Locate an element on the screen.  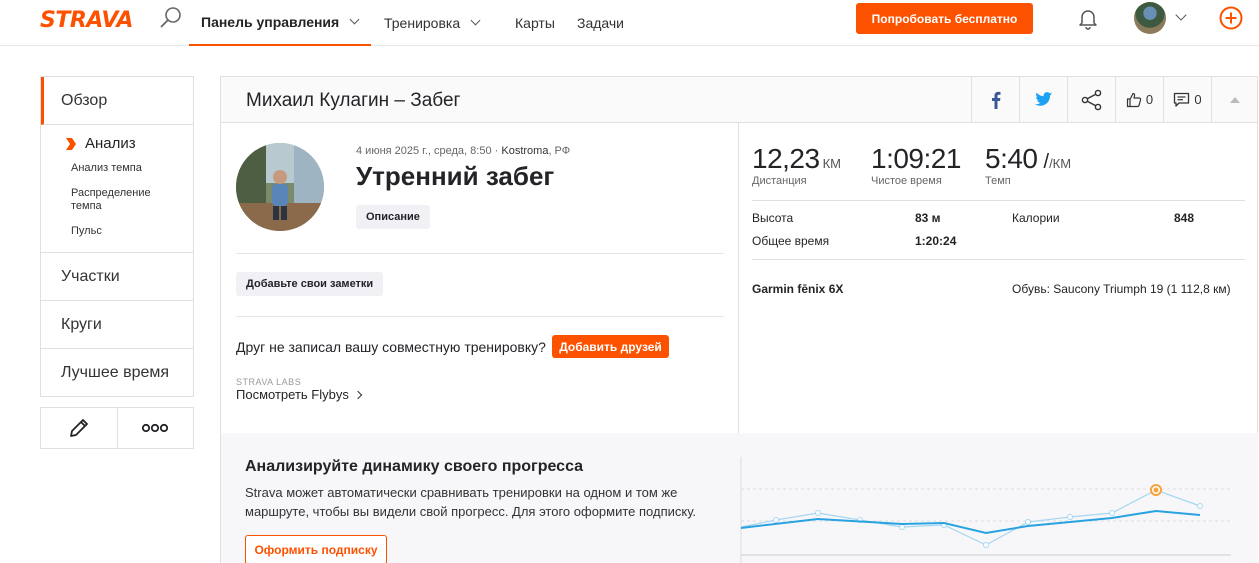
flybys-link: Посмотреть Flybys is located at coordinates (299, 394).